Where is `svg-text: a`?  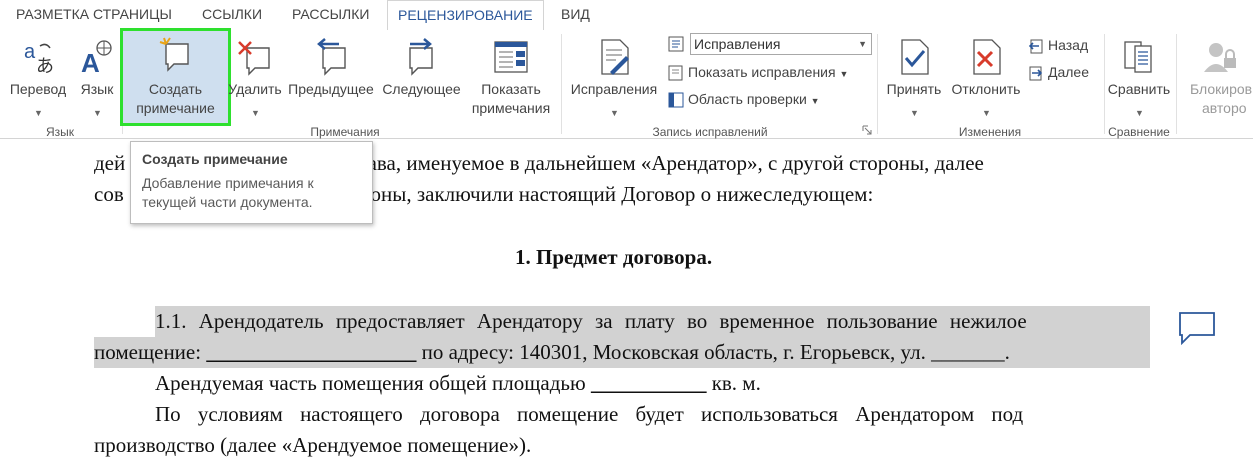 svg-text: a is located at coordinates (30, 52).